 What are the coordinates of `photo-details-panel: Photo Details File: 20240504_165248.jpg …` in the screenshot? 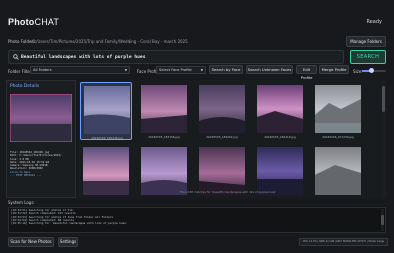 It's located at (41, 139).